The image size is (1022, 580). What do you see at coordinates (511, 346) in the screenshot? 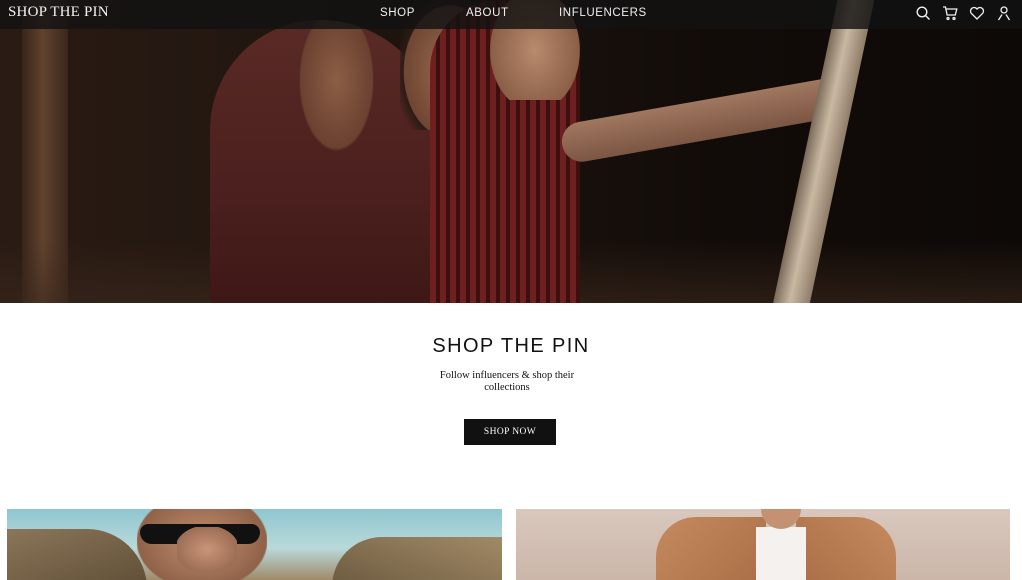
I see `promo-title: SHOP THE PIN` at bounding box center [511, 346].